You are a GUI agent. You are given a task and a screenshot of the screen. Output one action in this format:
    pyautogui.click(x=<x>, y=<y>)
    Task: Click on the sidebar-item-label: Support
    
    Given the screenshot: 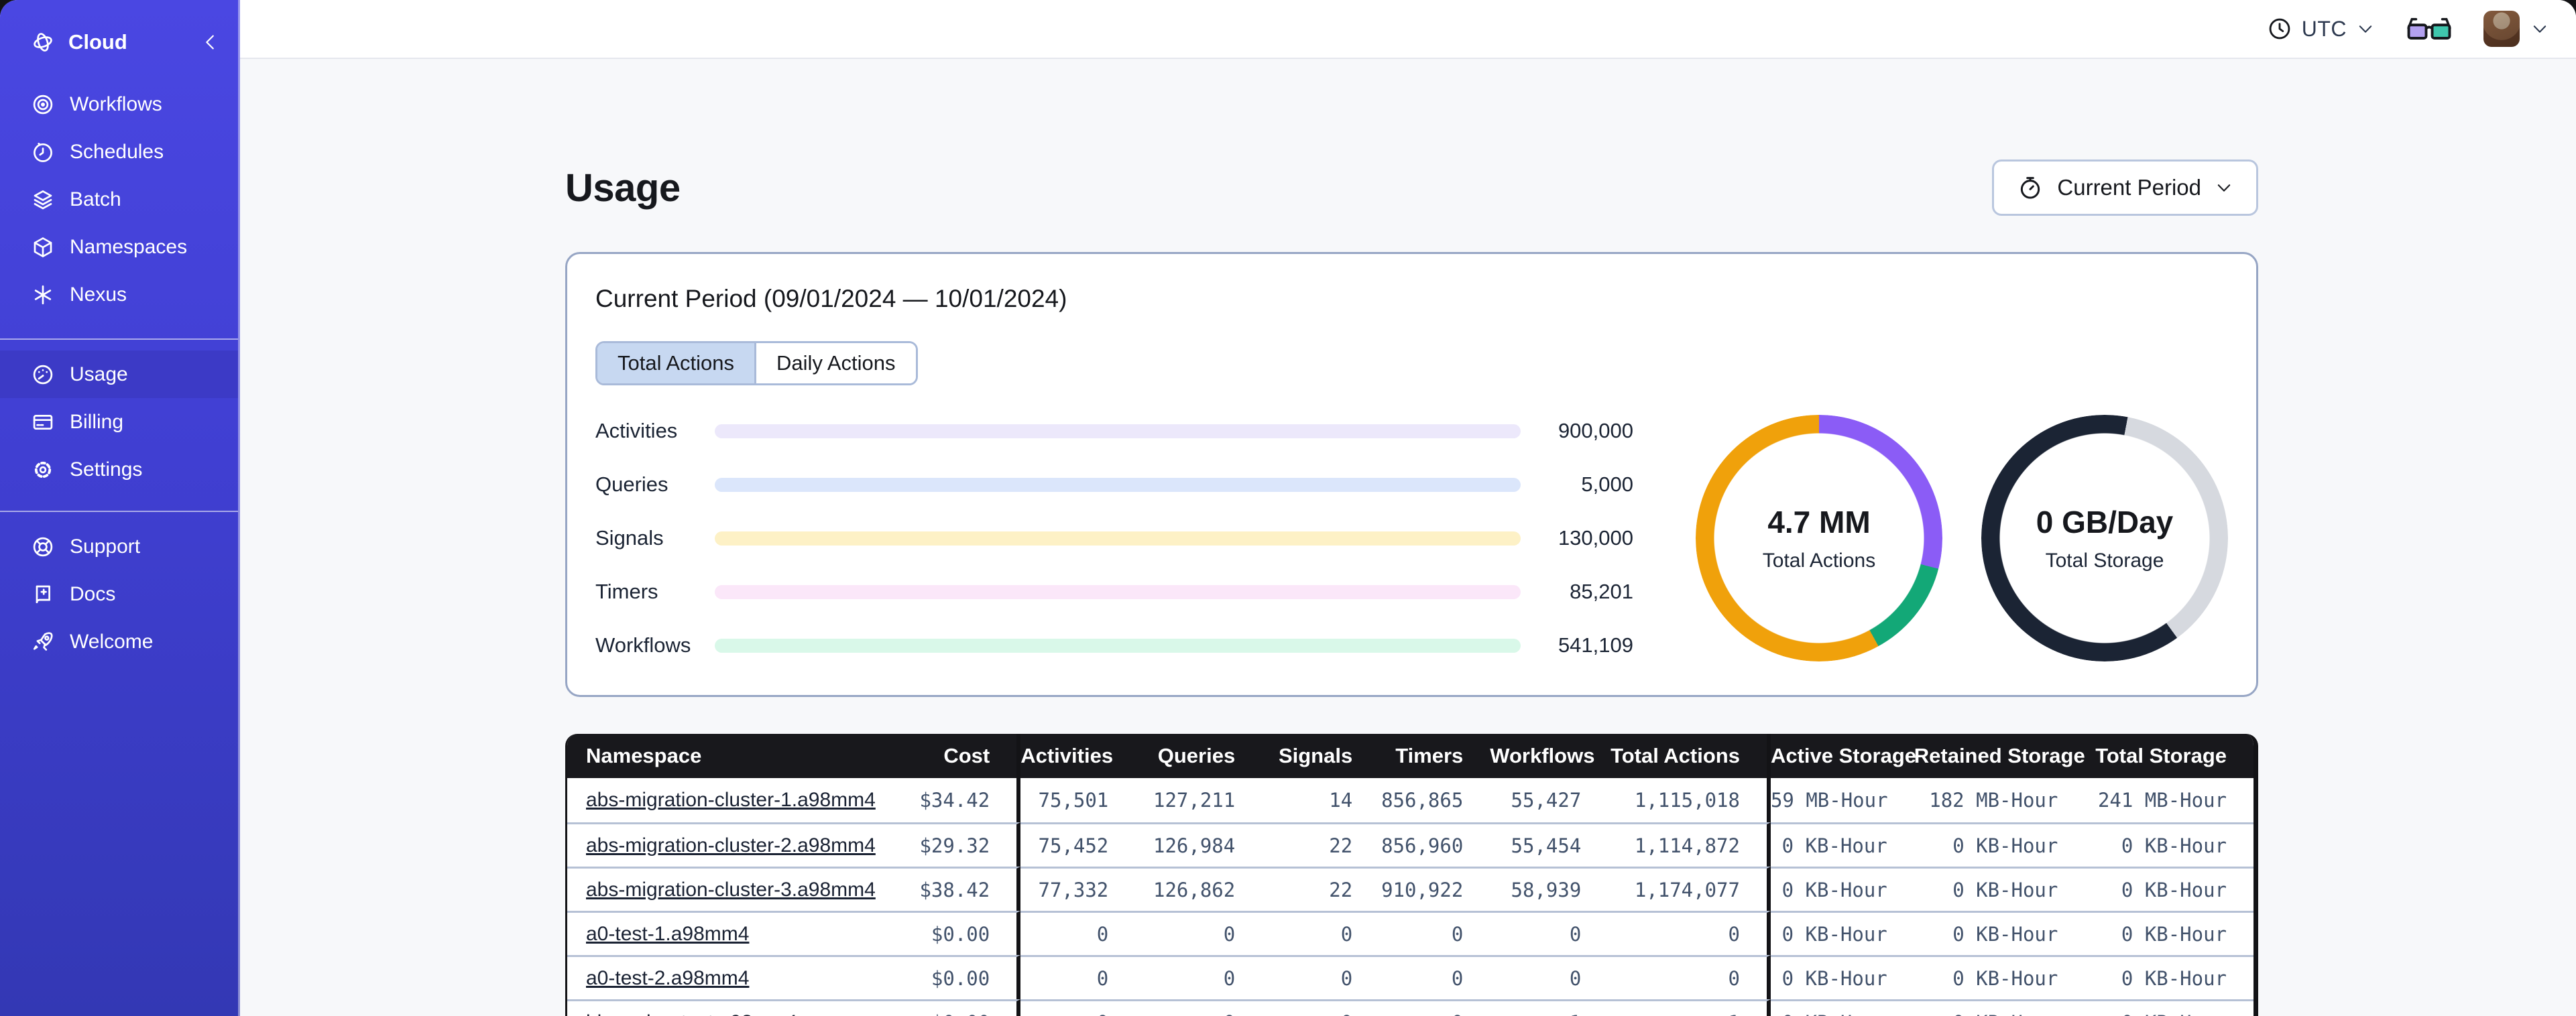 What is the action you would take?
    pyautogui.click(x=105, y=546)
    